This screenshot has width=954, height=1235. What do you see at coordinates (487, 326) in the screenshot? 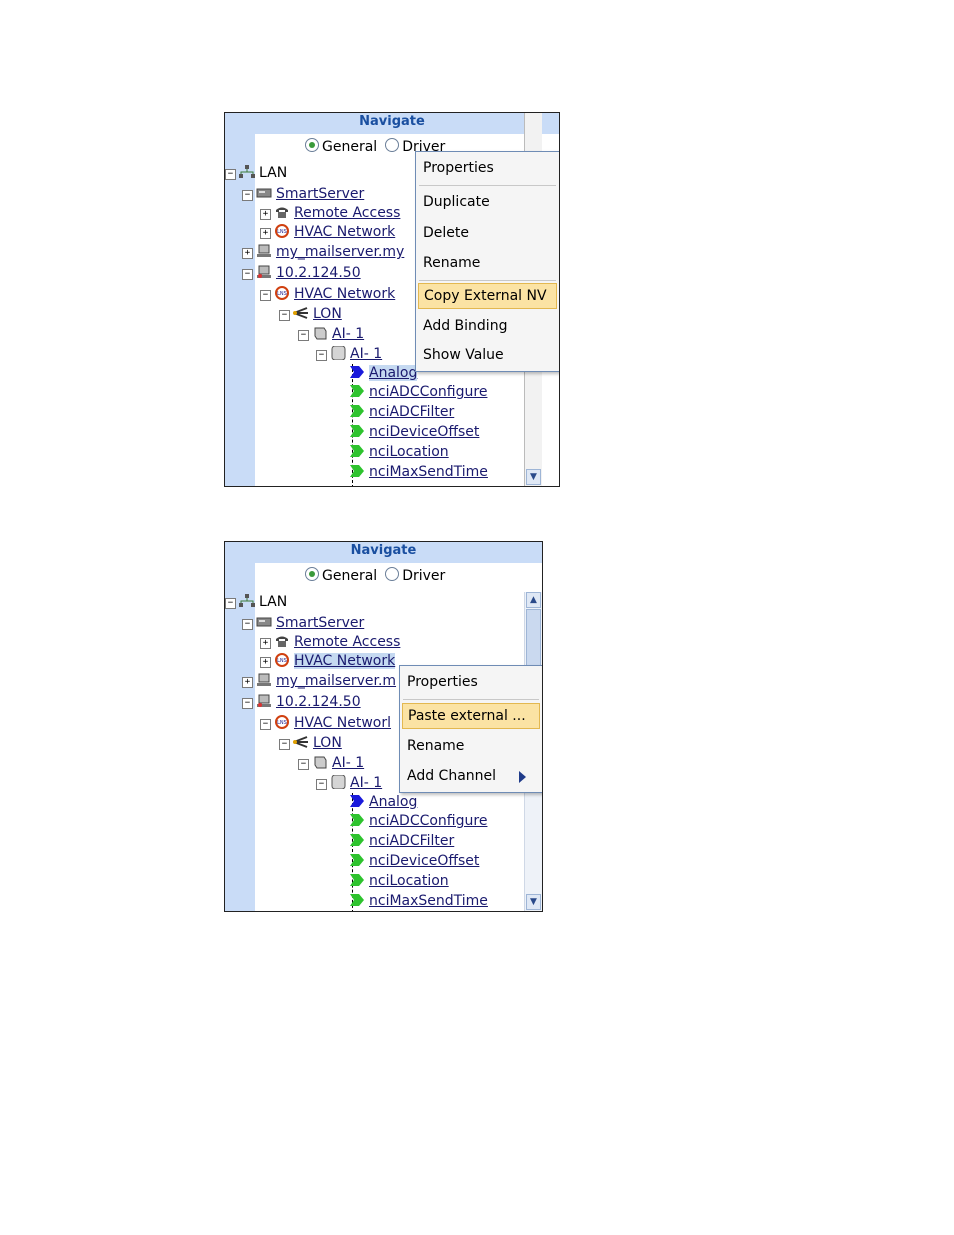
I see `menu-item-add-binding: Add Binding` at bounding box center [487, 326].